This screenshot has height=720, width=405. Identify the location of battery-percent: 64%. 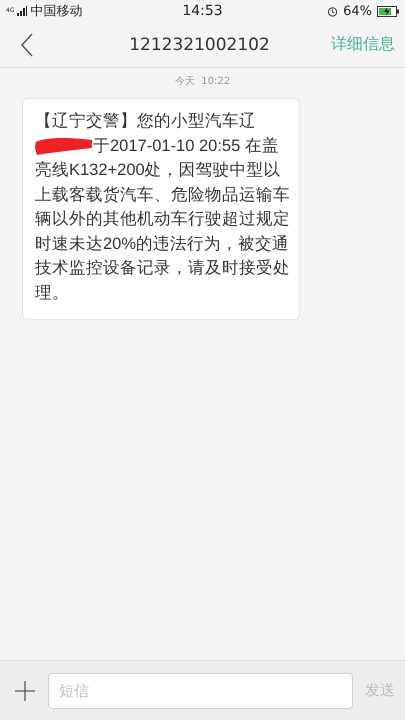
(357, 11).